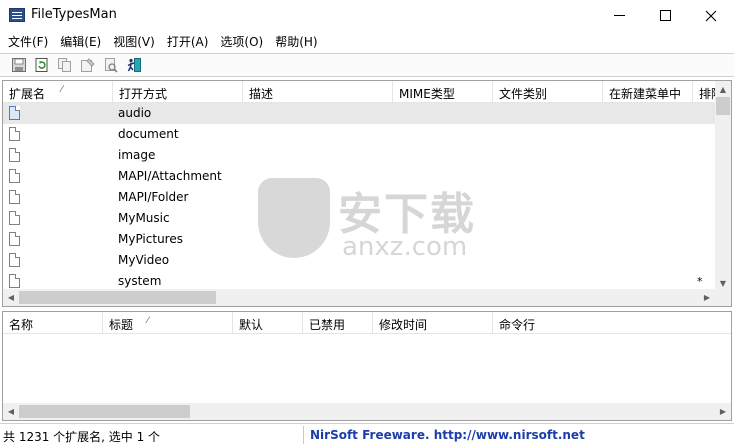 Image resolution: width=734 pixels, height=445 pixels. Describe the element at coordinates (27, 94) in the screenshot. I see `column-header-label: 扩展名` at that location.